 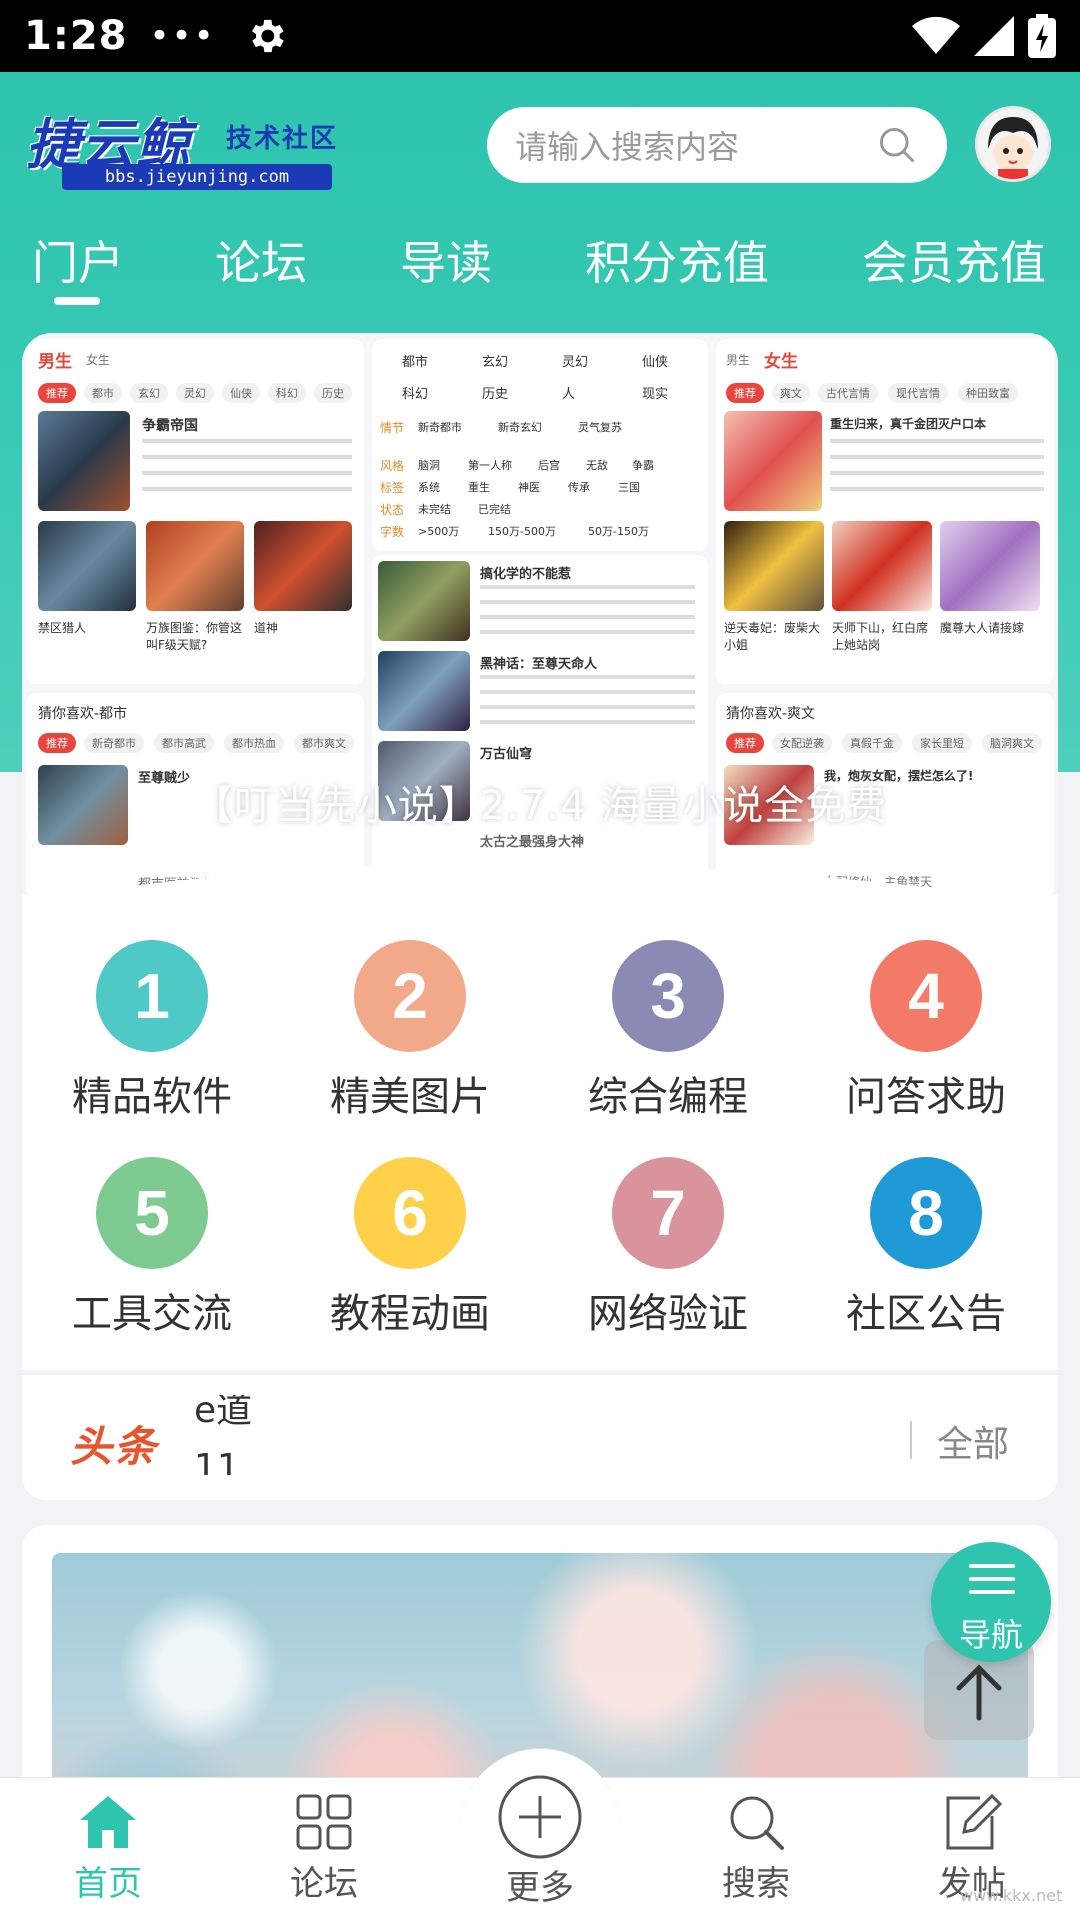 I want to click on banner-caption: 【叮当先小说】2.7.4 海量小说全免费, so click(x=540, y=806).